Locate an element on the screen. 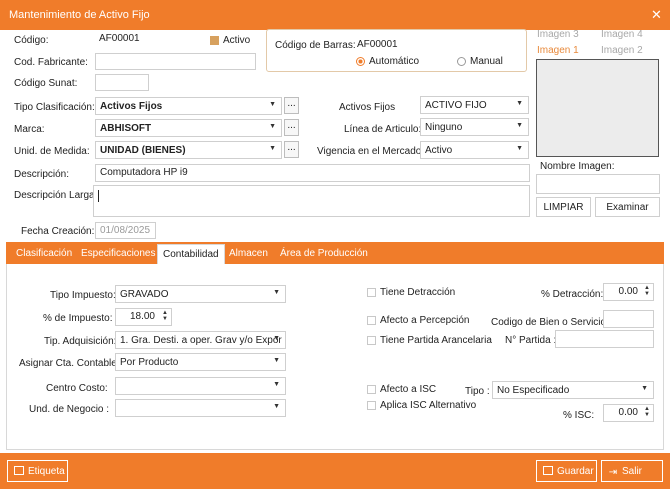 Image resolution: width=670 pixels, height=489 pixels. image-tab-4: Imagen 4 is located at coordinates (622, 34).